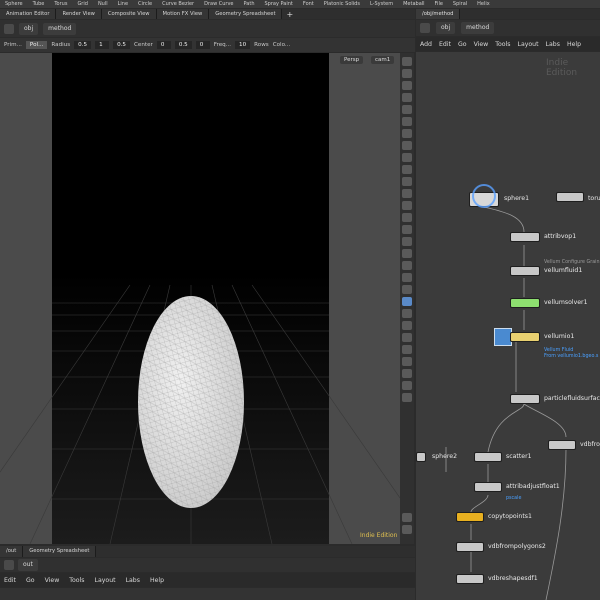 This screenshot has height=600, width=600. I want to click on node-vellumfluid1, so click(525, 271).